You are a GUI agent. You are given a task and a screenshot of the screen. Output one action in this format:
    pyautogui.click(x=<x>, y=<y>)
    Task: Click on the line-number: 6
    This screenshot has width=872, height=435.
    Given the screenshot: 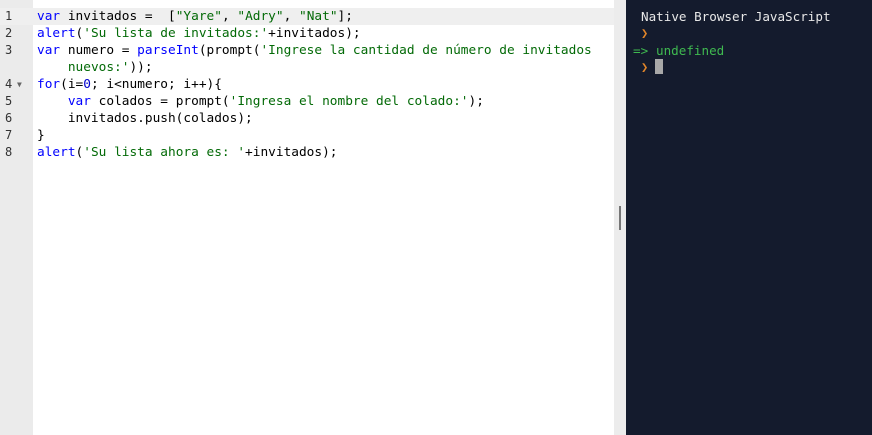 What is the action you would take?
    pyautogui.click(x=9, y=118)
    